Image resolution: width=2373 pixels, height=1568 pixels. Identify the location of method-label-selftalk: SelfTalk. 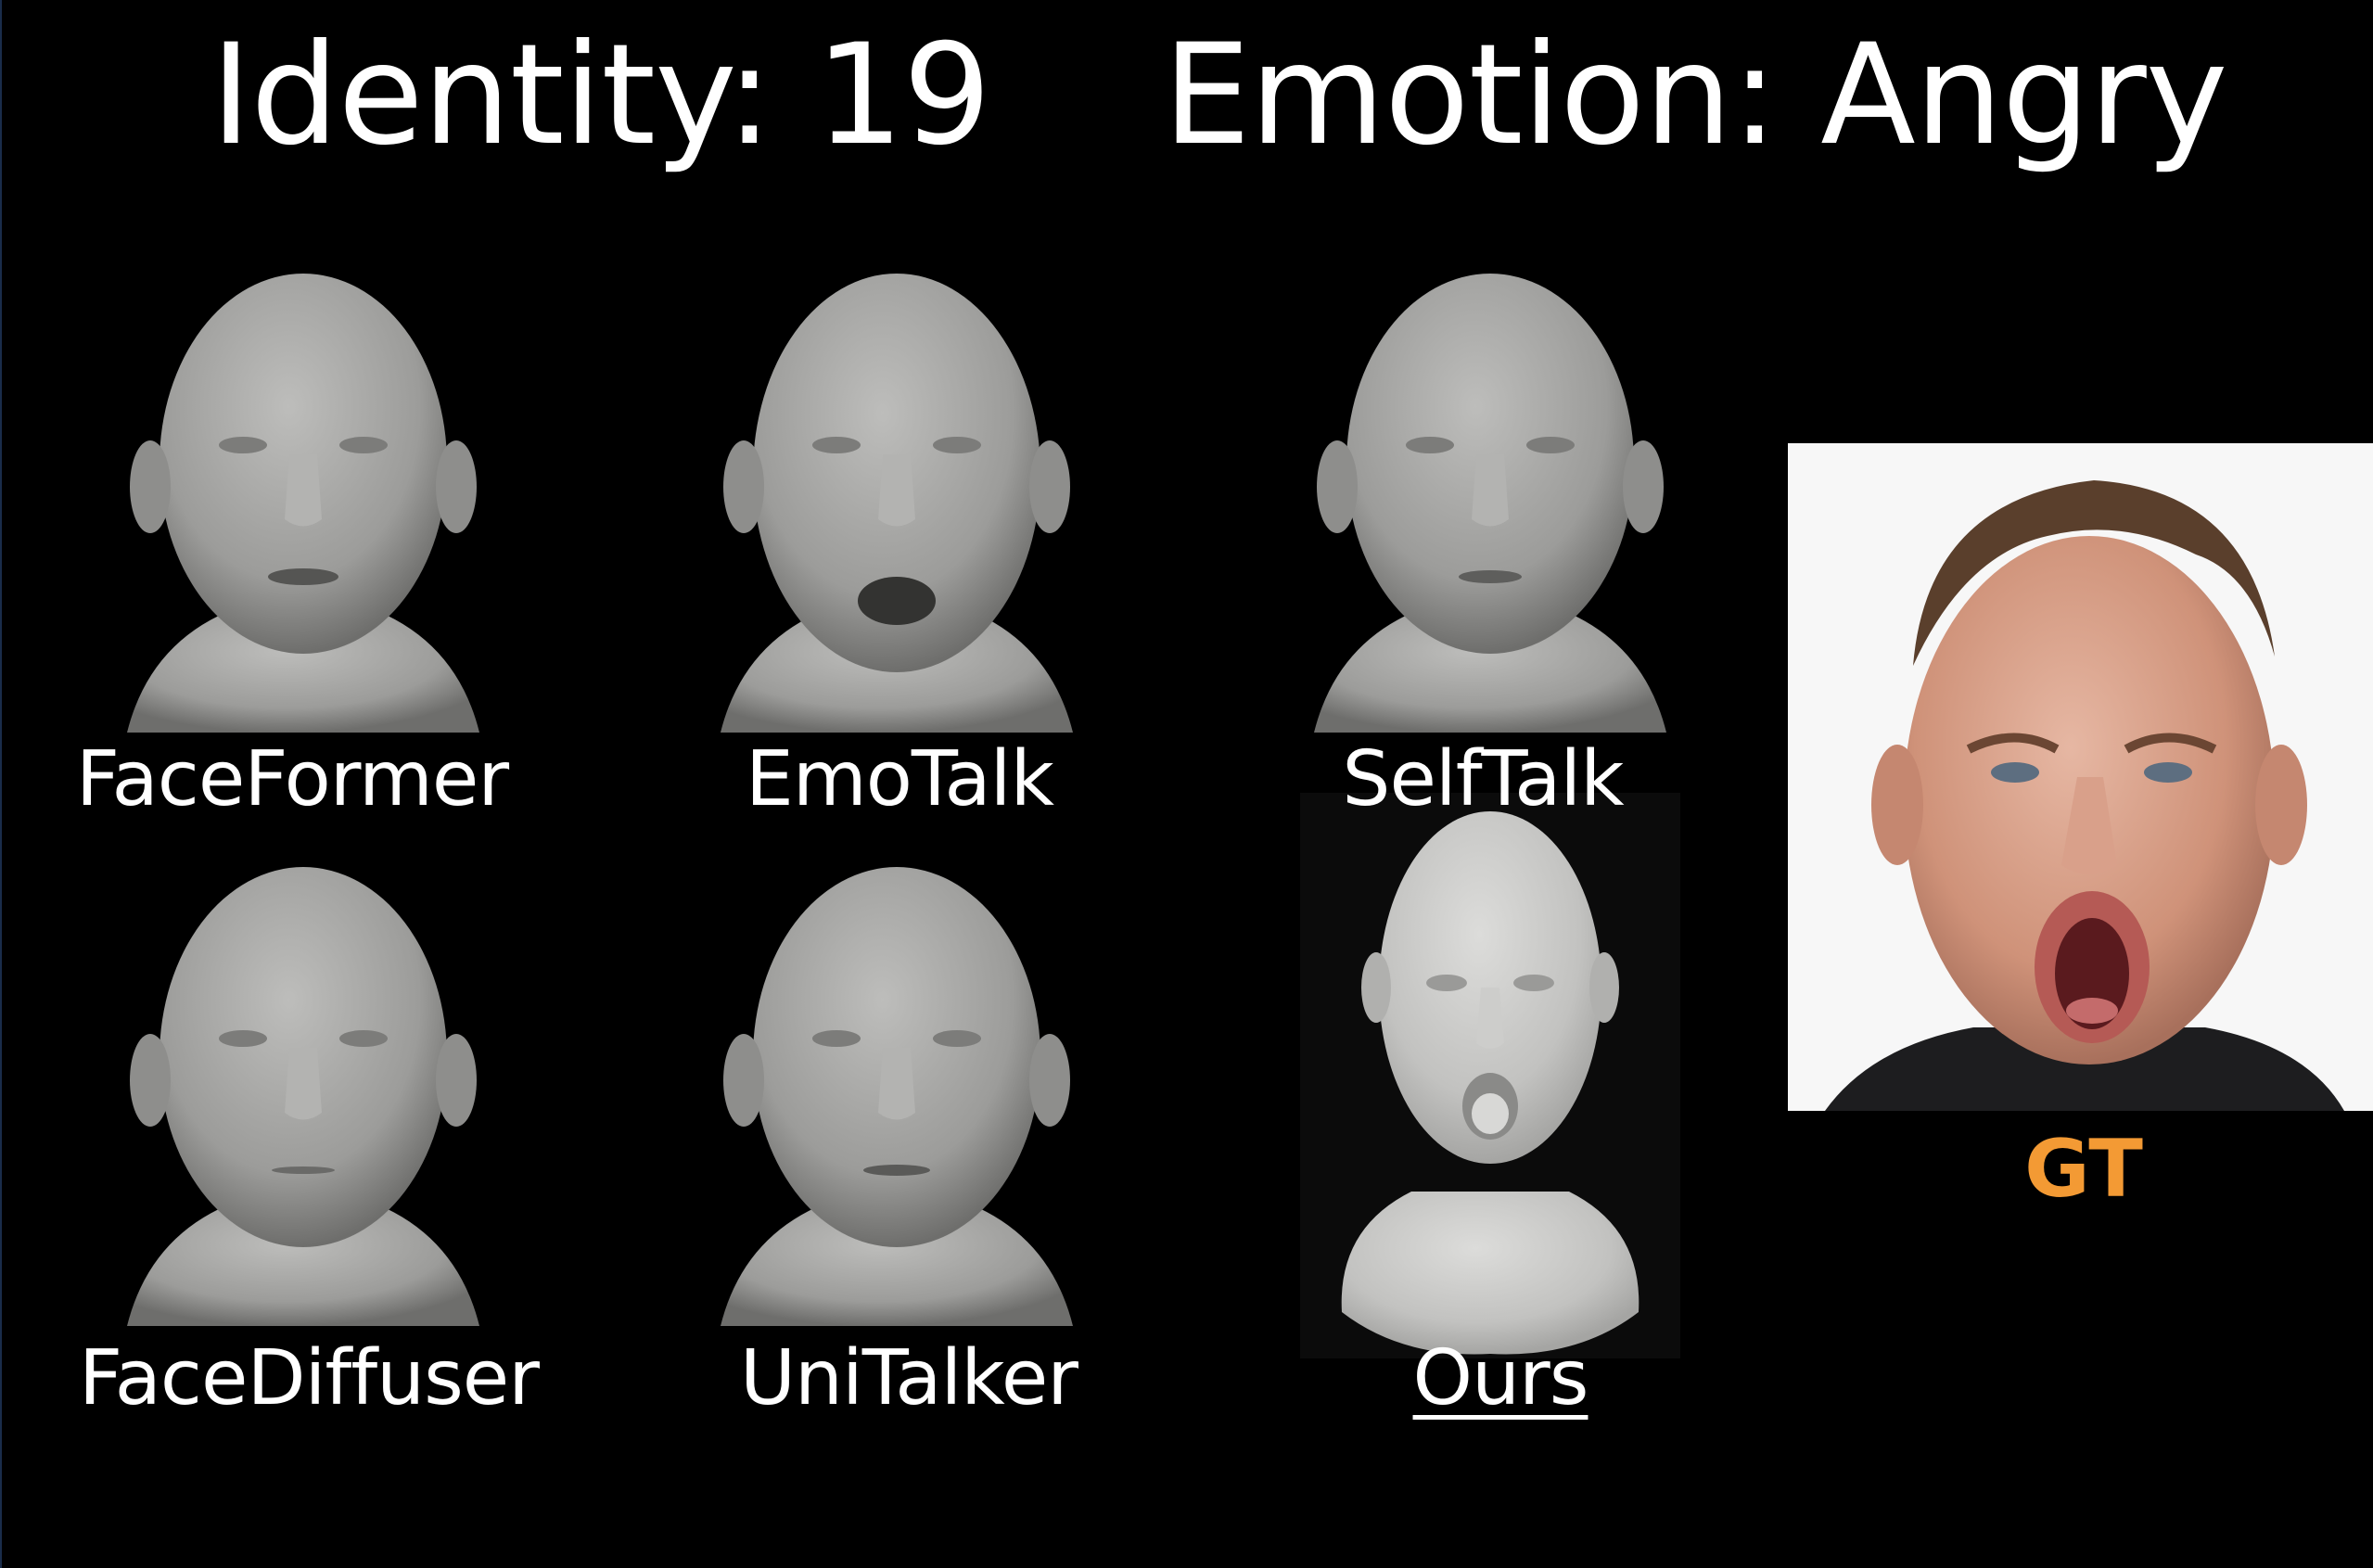
(1483, 779).